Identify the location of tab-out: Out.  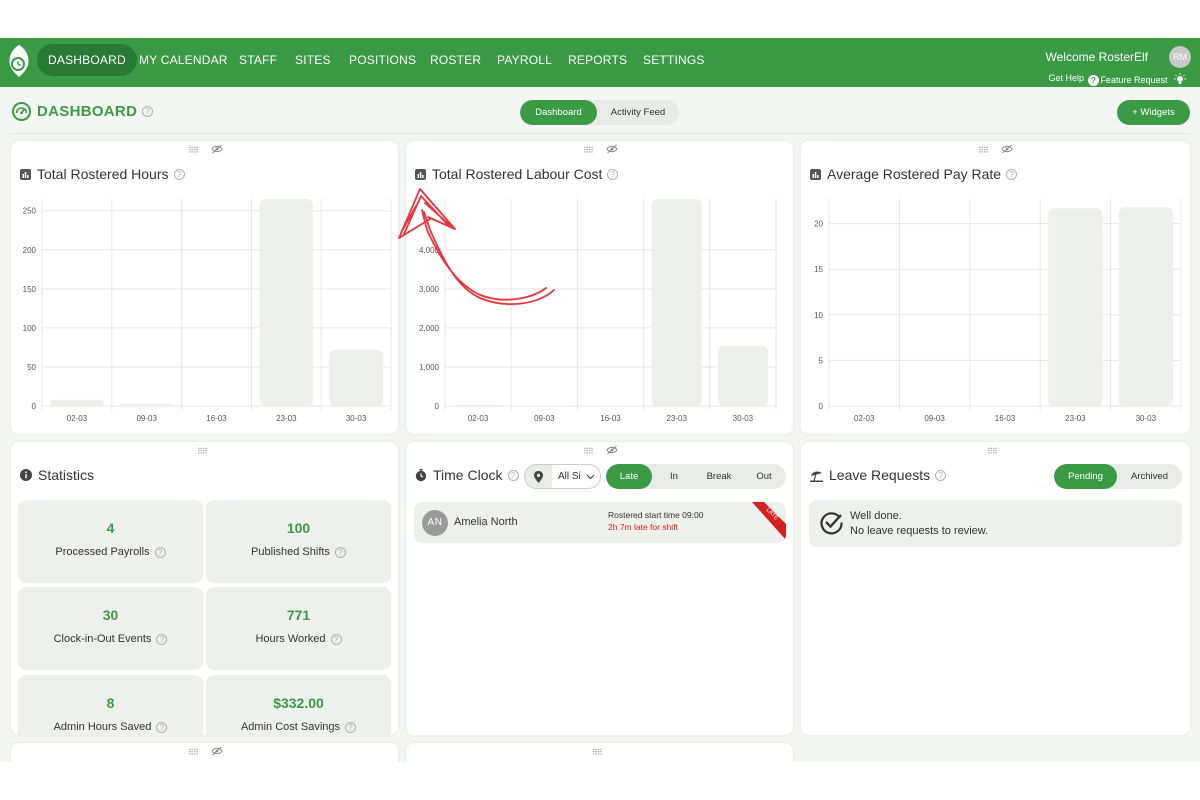
(764, 476).